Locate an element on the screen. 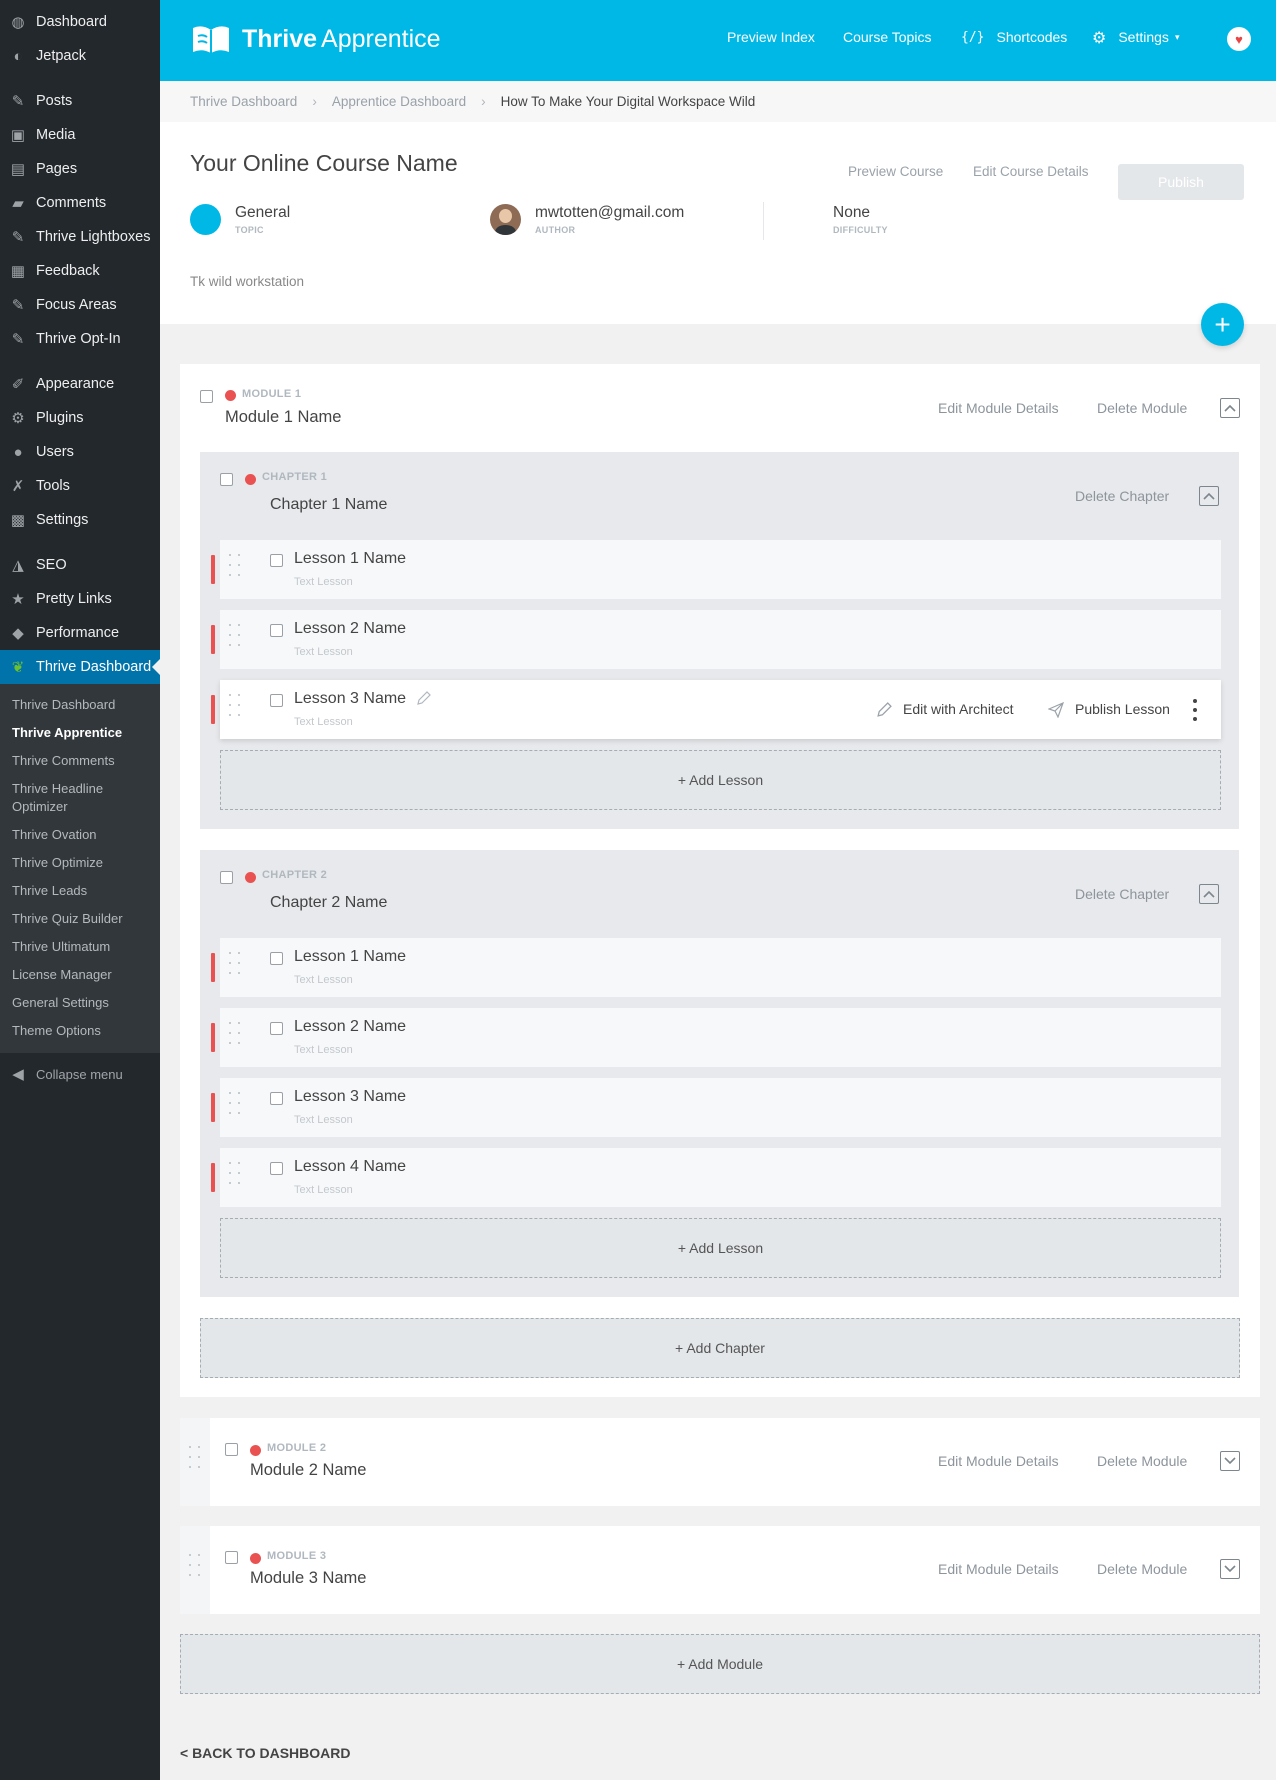 The image size is (1276, 1780). submenu-item: Thrive Comments is located at coordinates (80, 761).